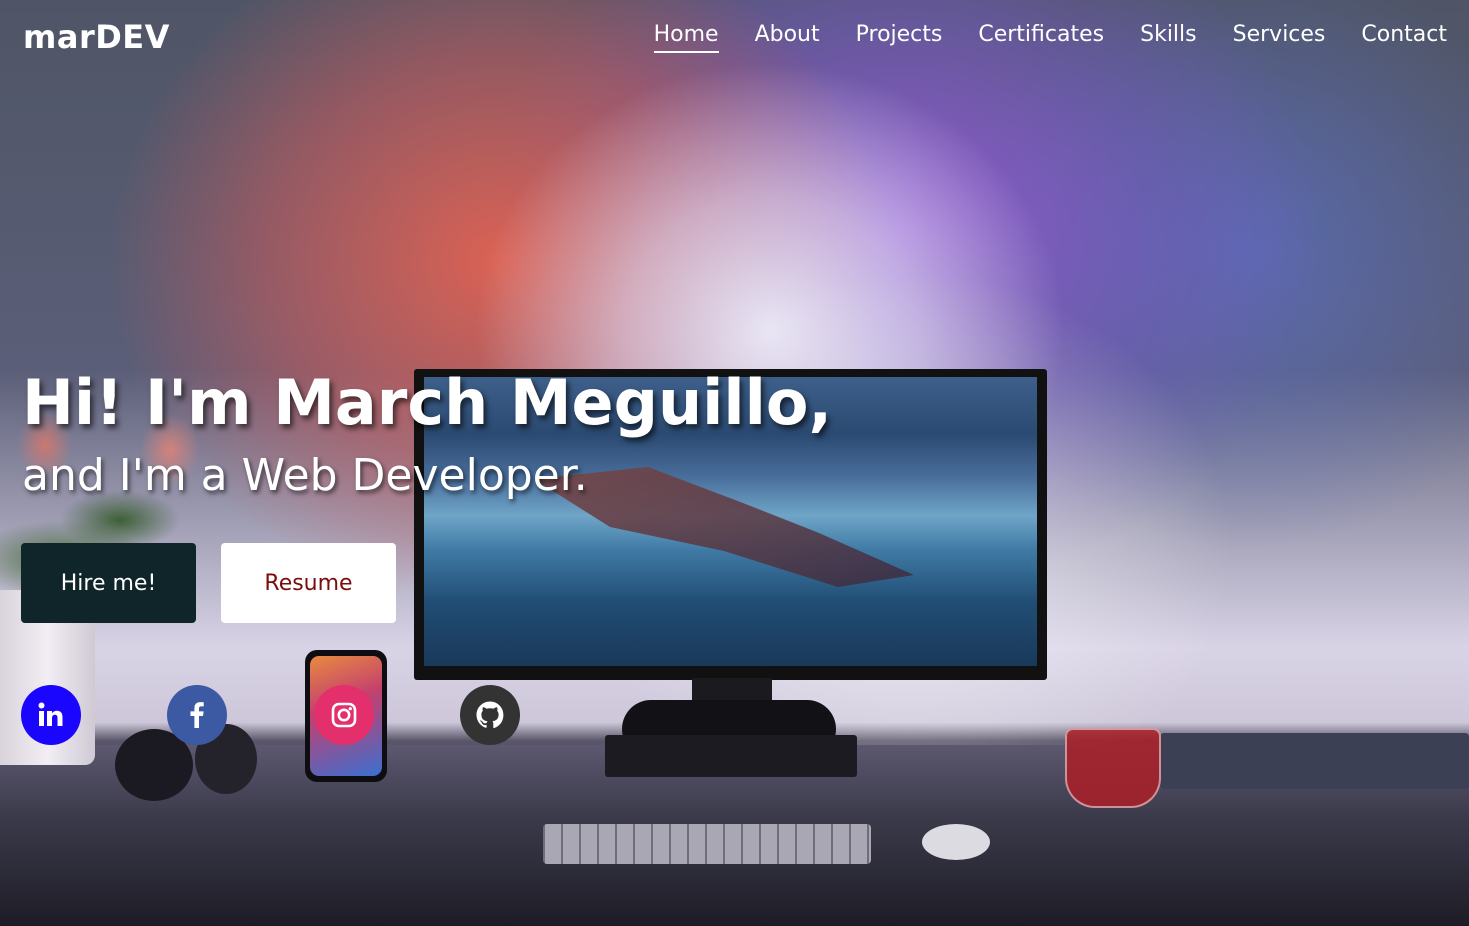 The height and width of the screenshot is (926, 1469). Describe the element at coordinates (686, 37) in the screenshot. I see `nav-item-home: Home` at that location.